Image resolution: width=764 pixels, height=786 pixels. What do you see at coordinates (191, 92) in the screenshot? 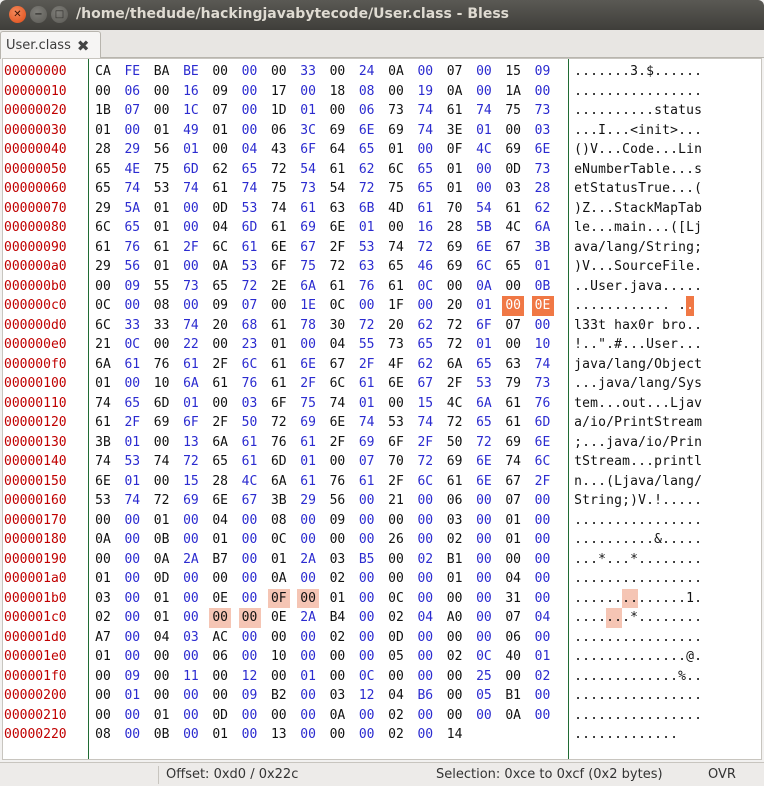
I see `hex-byte: 16` at bounding box center [191, 92].